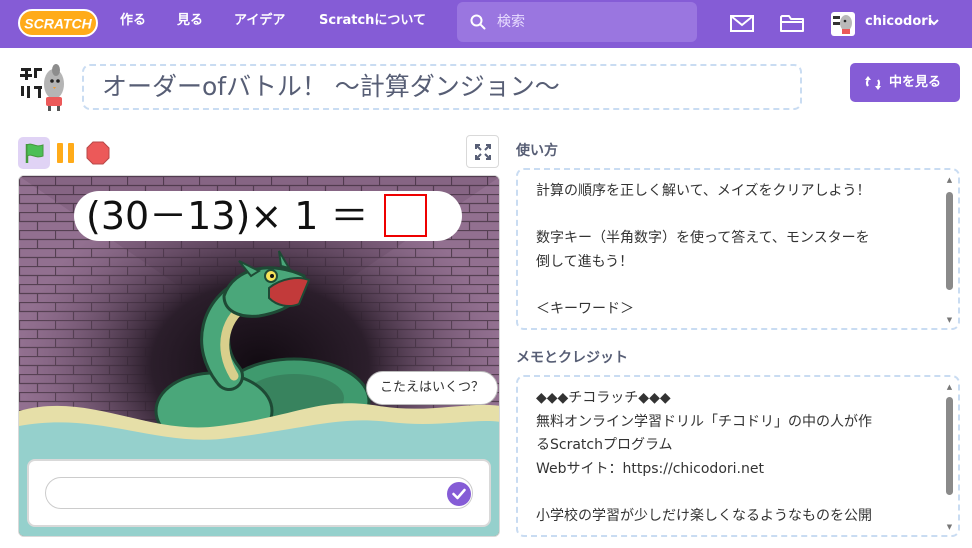 The width and height of the screenshot is (972, 548). What do you see at coordinates (442, 87) in the screenshot?
I see `project-title: オーダーofバトル！ ～計算ダンジョン～` at bounding box center [442, 87].